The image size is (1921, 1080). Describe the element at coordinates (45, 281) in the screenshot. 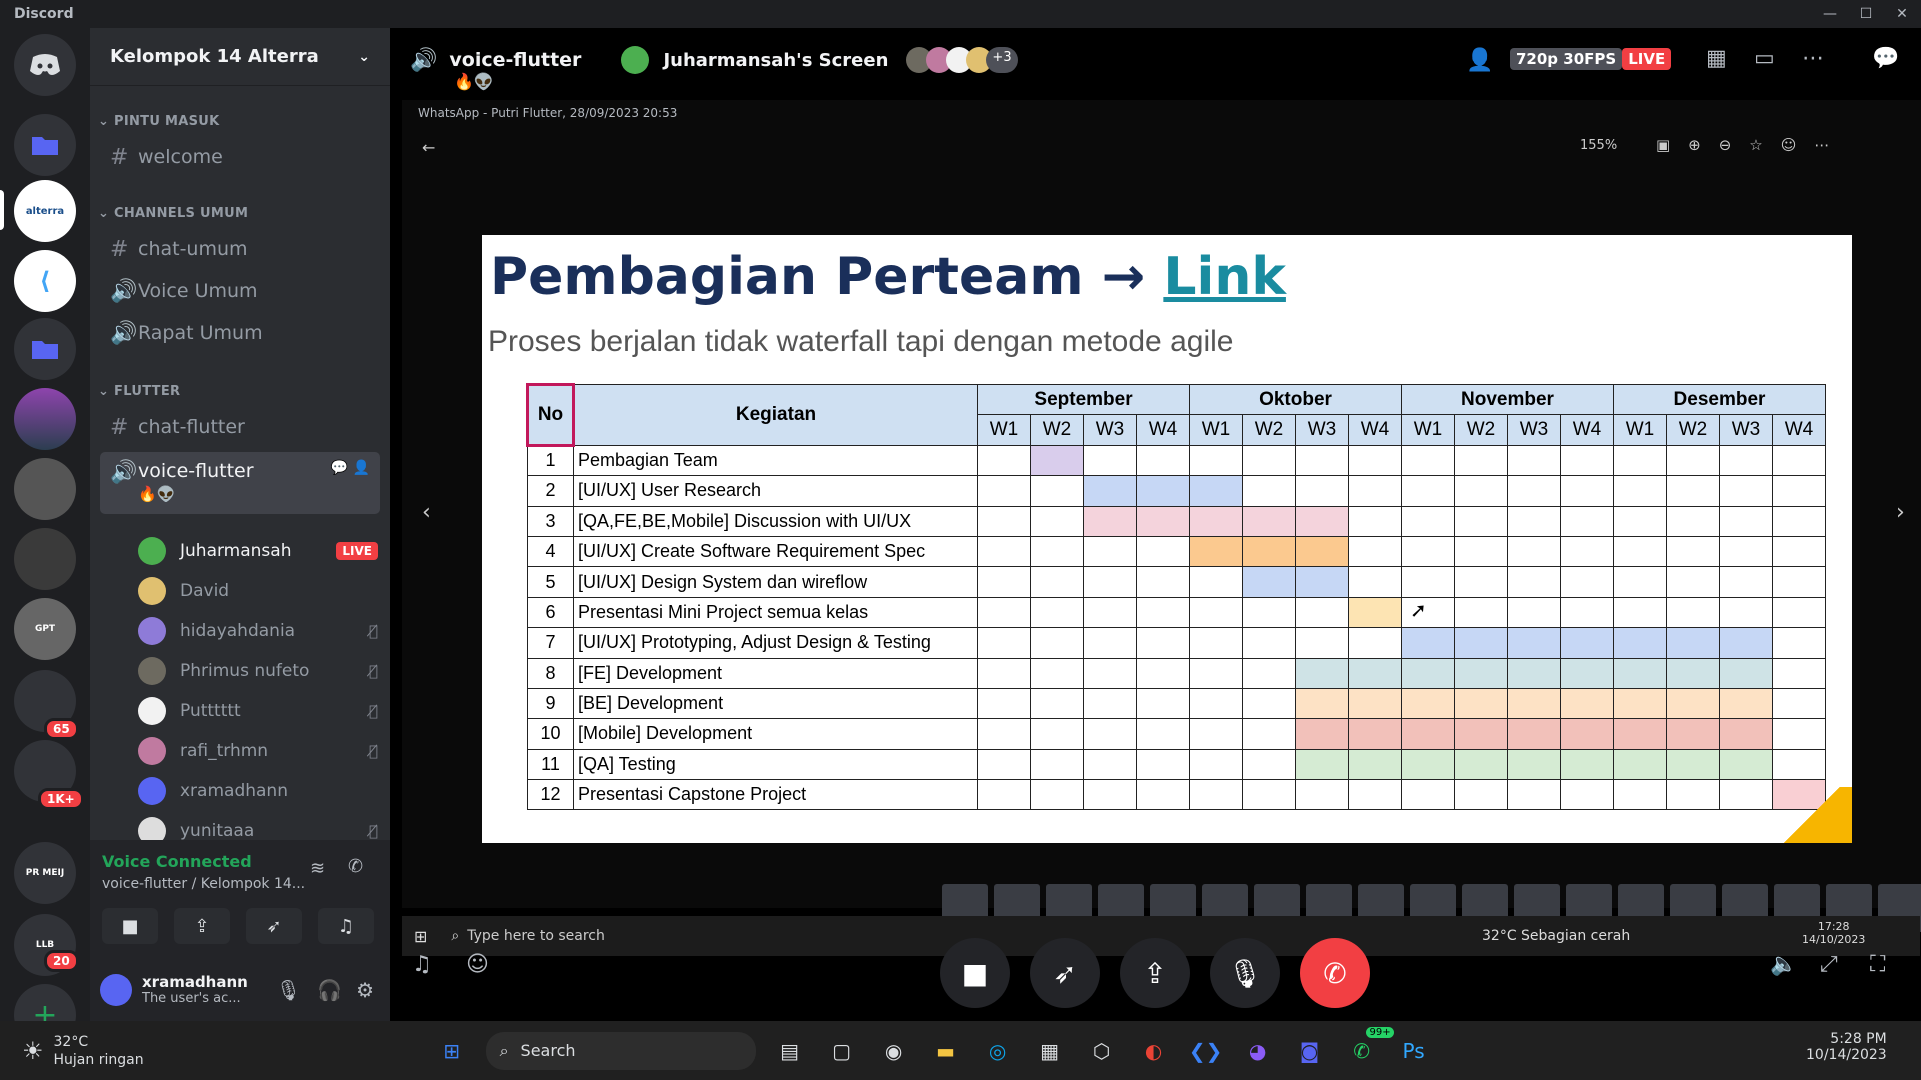

I see `server-flutter: ⟨` at that location.